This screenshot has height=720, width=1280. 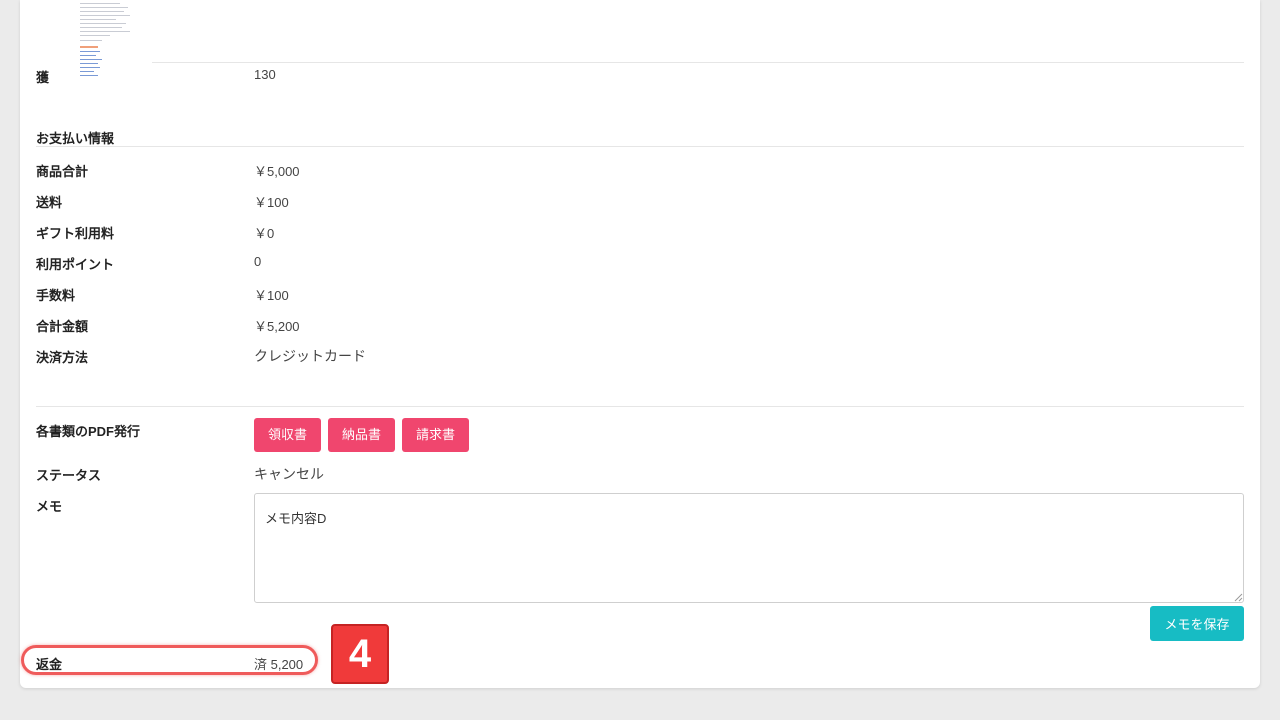 What do you see at coordinates (360, 654) in the screenshot?
I see `step-number-badge: 4` at bounding box center [360, 654].